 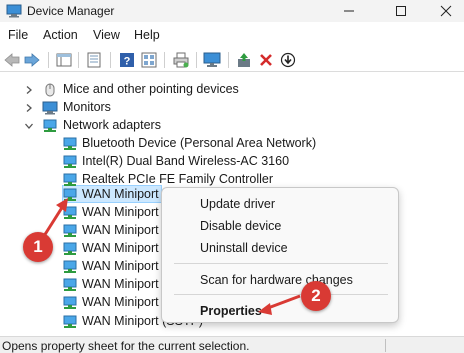 I want to click on forward-button, so click(x=32, y=60).